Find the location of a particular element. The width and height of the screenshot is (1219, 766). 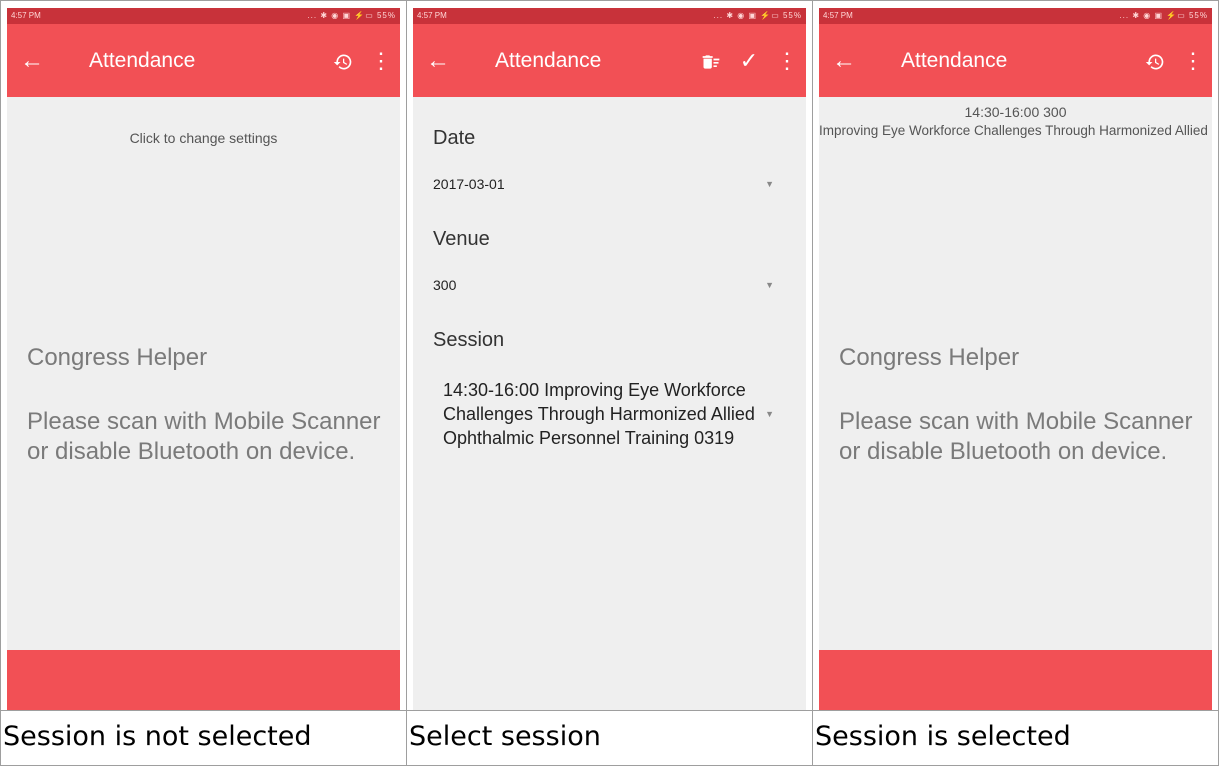

caption-3: Session is selected is located at coordinates (1015, 738).